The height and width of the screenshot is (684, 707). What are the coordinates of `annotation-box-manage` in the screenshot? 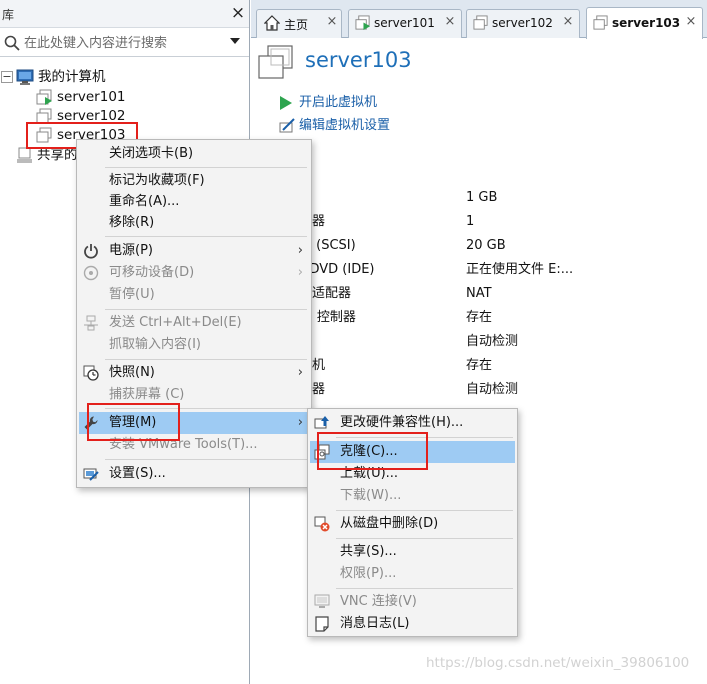 It's located at (133, 422).